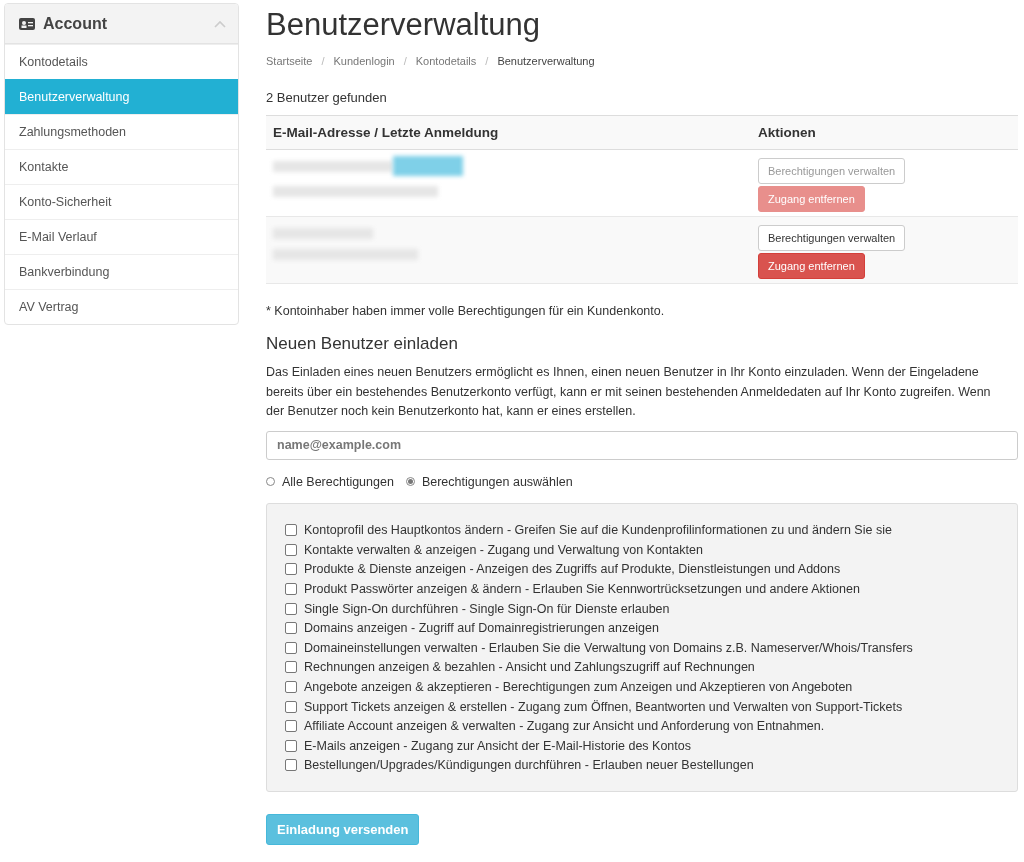 This screenshot has width=1024, height=862. I want to click on remove-access-button: Zugang entfernen, so click(811, 266).